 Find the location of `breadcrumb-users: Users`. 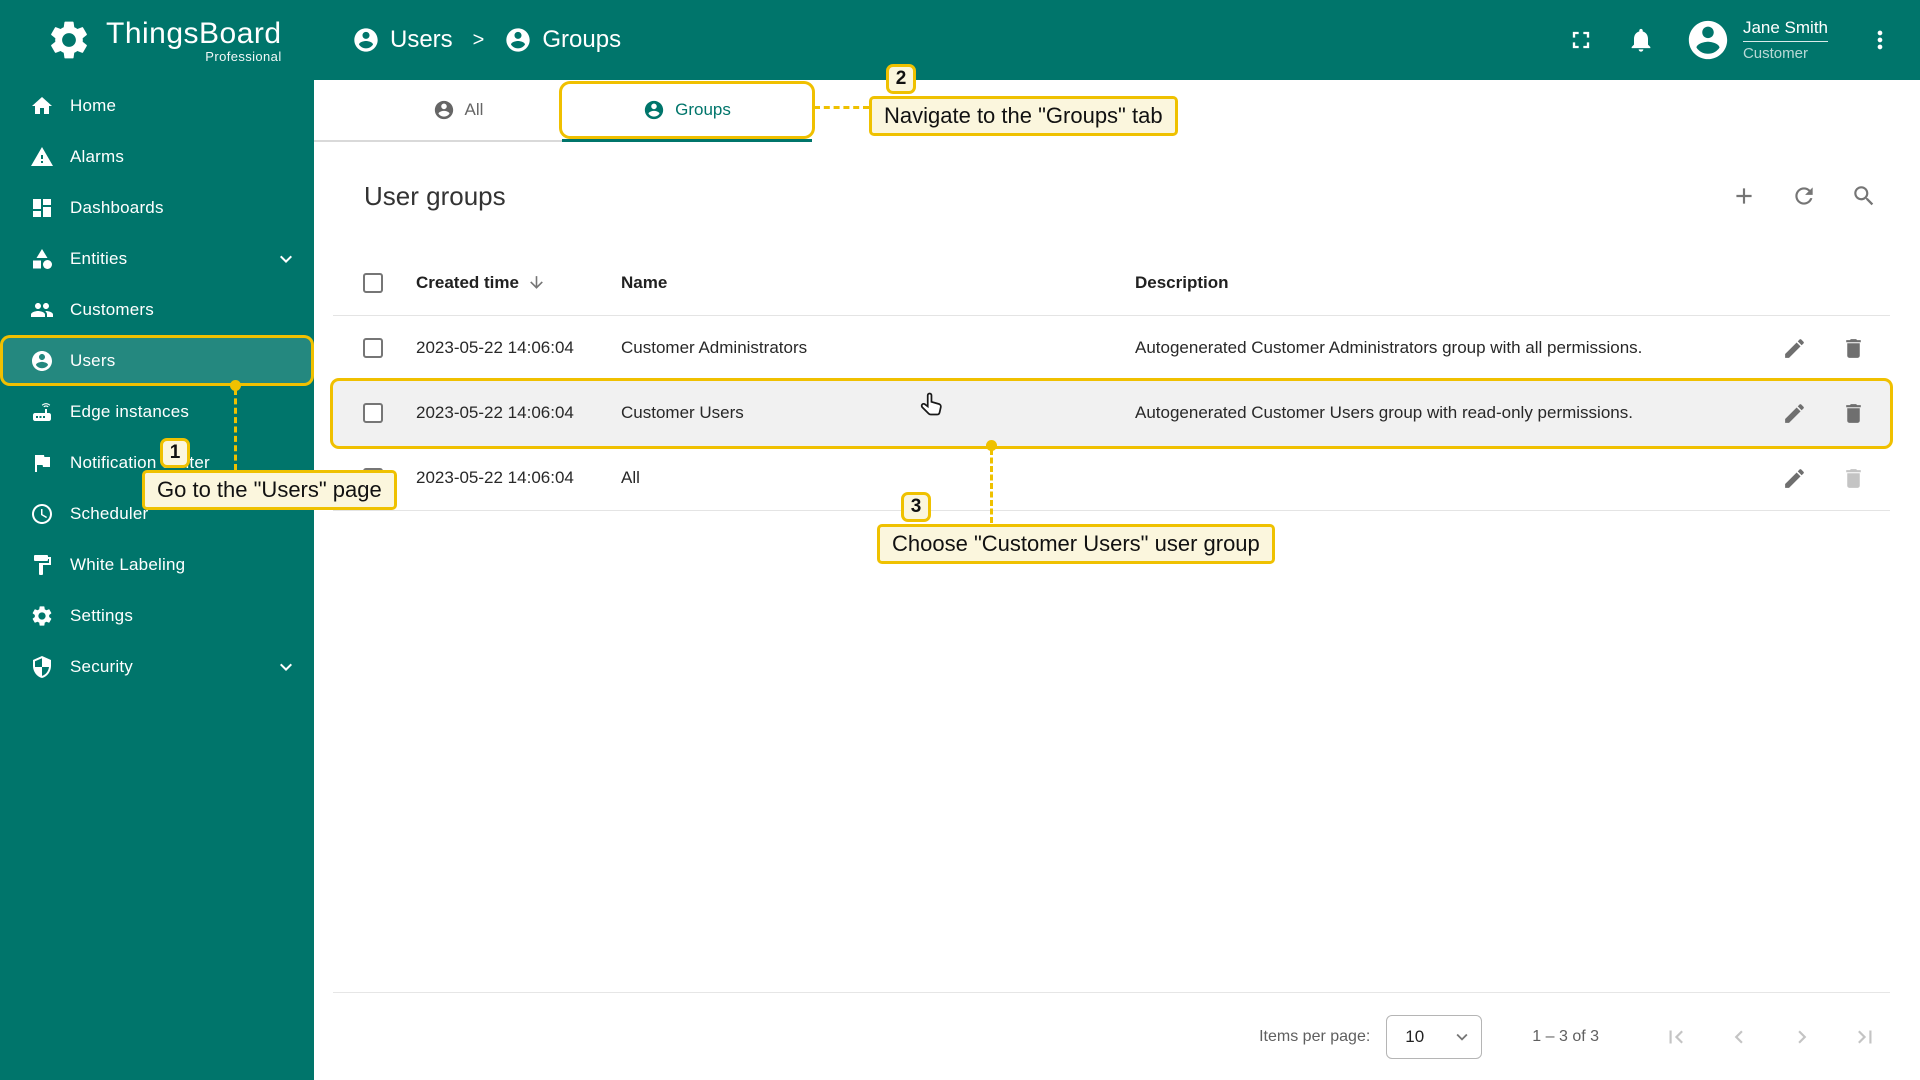

breadcrumb-users: Users is located at coordinates (402, 40).